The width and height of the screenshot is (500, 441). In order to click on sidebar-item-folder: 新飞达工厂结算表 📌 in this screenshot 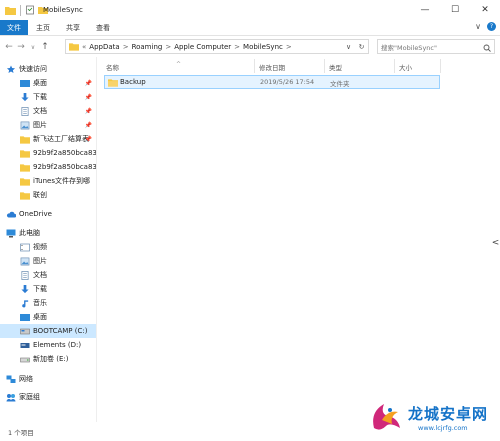, I will do `click(48, 139)`.